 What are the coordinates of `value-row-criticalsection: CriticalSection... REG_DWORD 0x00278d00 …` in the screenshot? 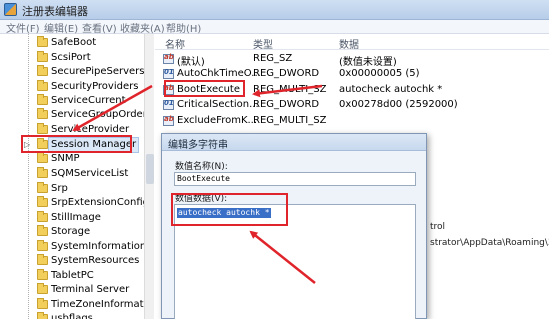 It's located at (352, 105).